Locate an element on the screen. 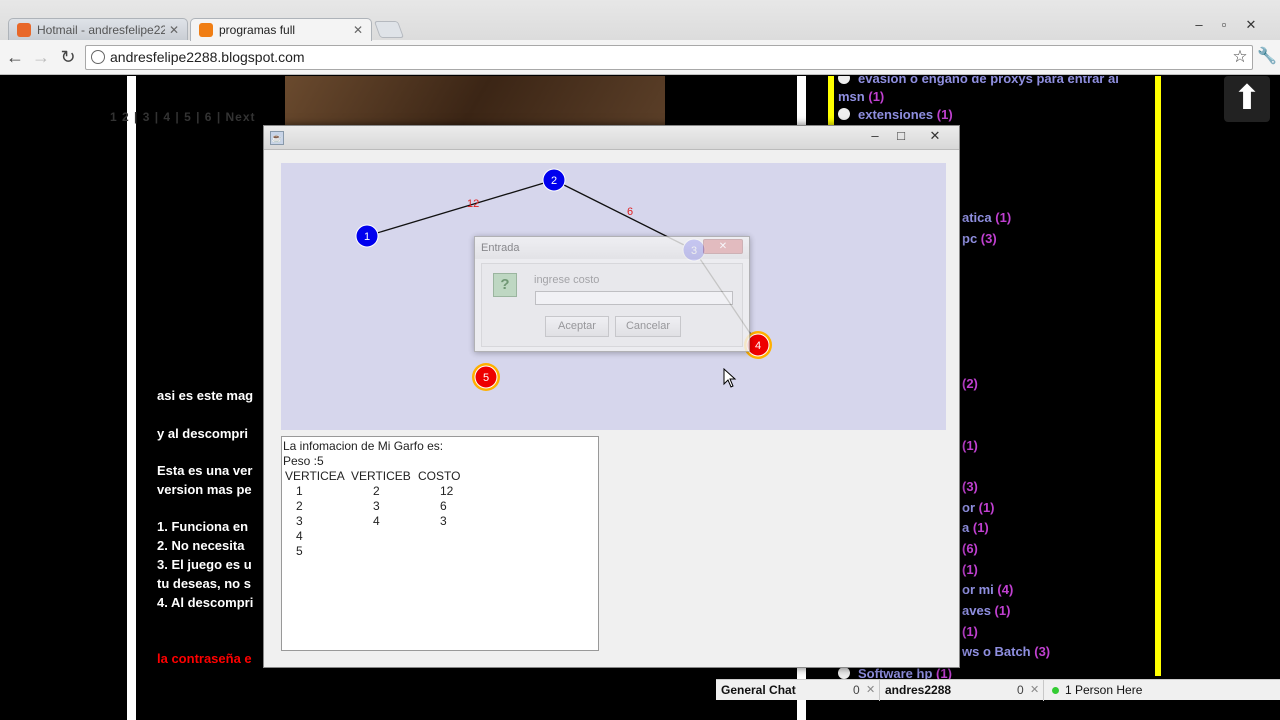  app-minimize-button: – is located at coordinates (875, 136).